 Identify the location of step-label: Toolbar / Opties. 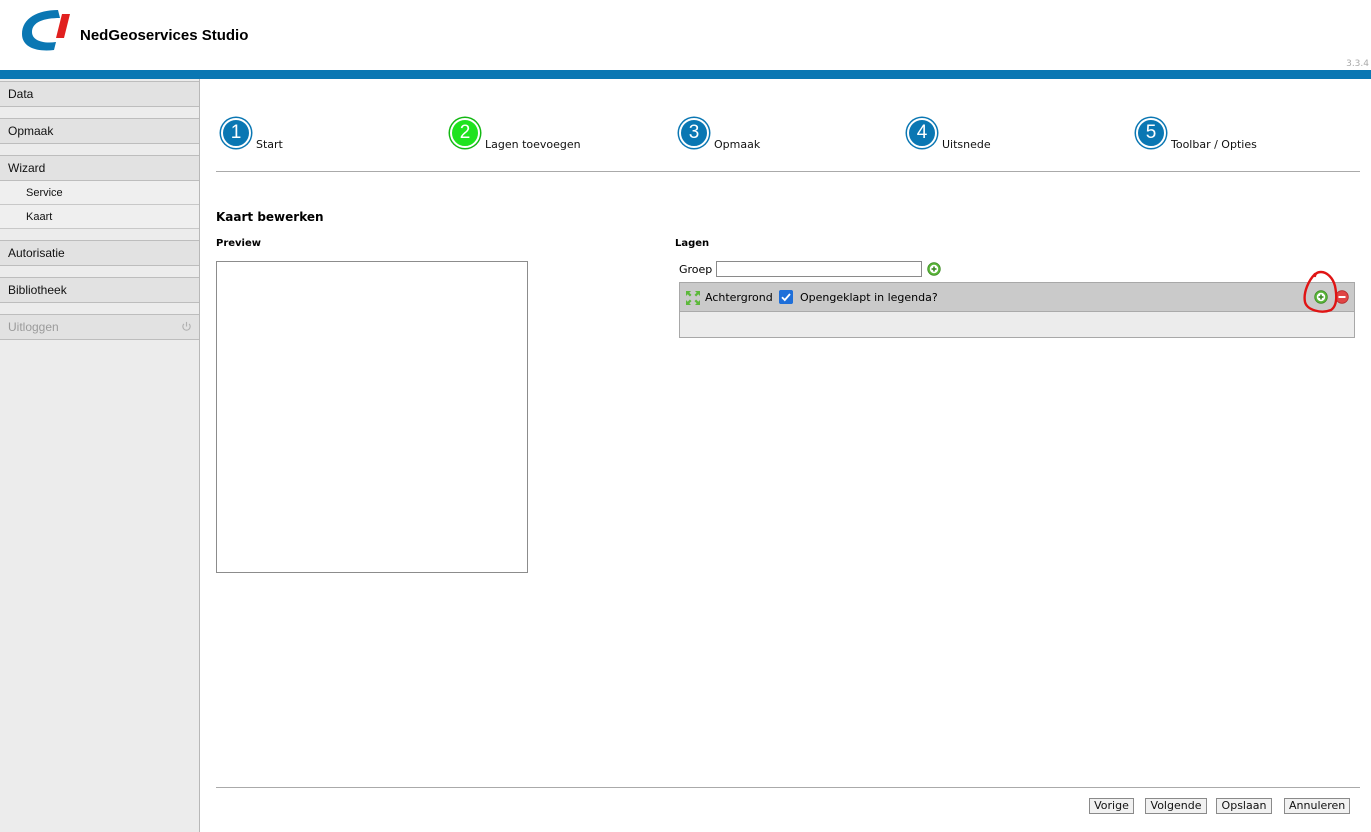
(1214, 144).